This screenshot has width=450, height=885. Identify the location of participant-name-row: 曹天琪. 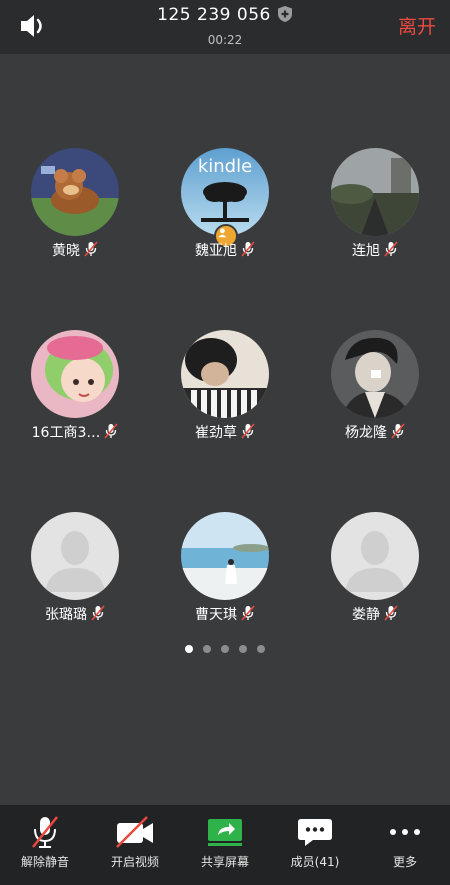
(225, 614).